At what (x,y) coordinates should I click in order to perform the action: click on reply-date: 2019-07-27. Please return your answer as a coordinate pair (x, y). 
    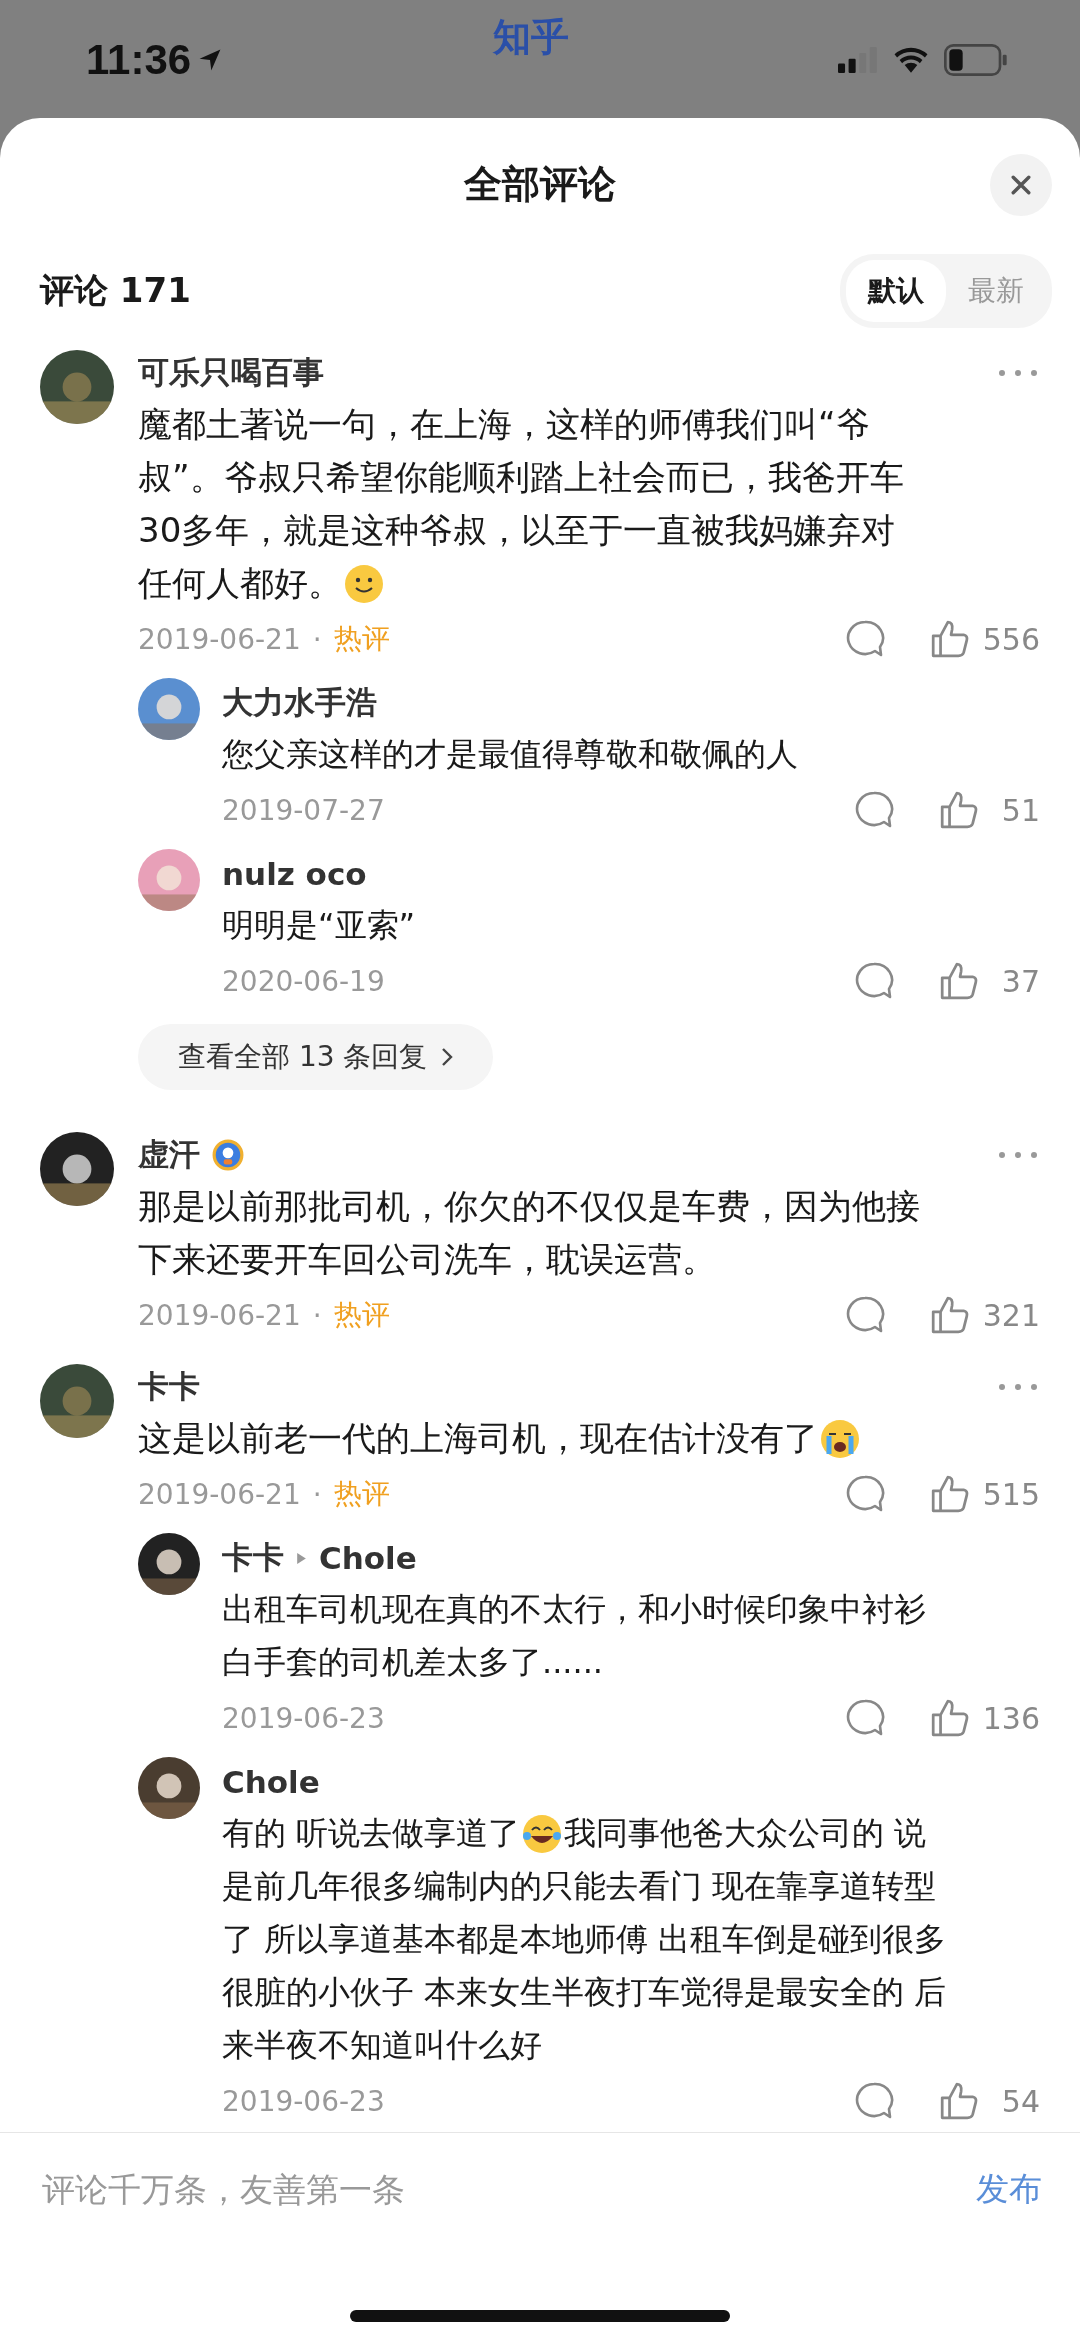
    Looking at the image, I should click on (303, 810).